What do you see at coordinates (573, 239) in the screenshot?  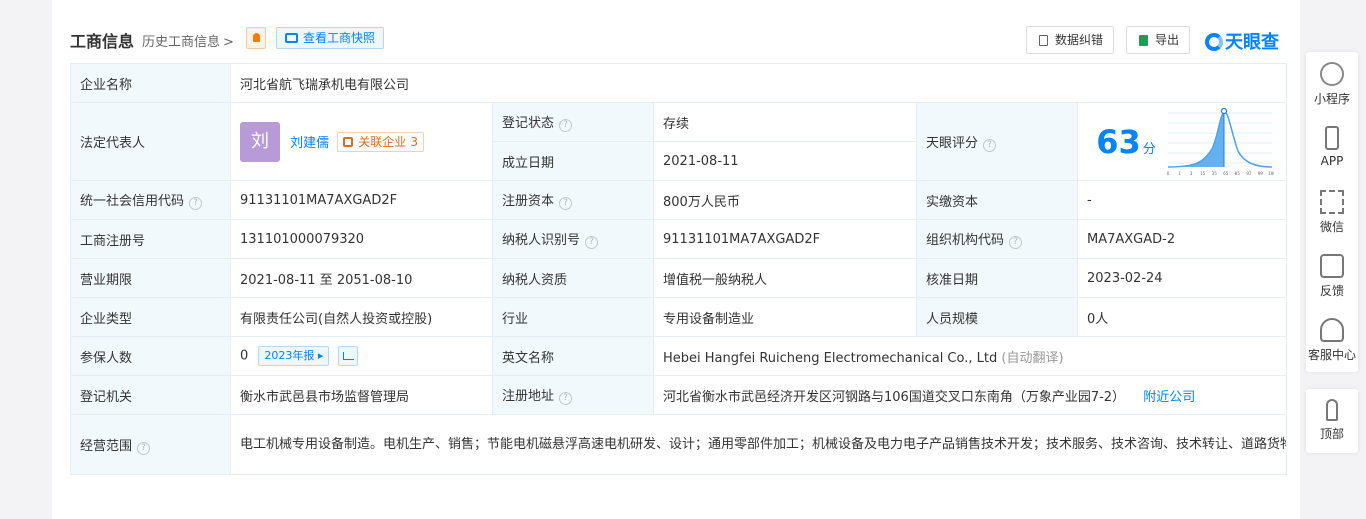 I see `label-taxpayer-id: 纳税人识别号?` at bounding box center [573, 239].